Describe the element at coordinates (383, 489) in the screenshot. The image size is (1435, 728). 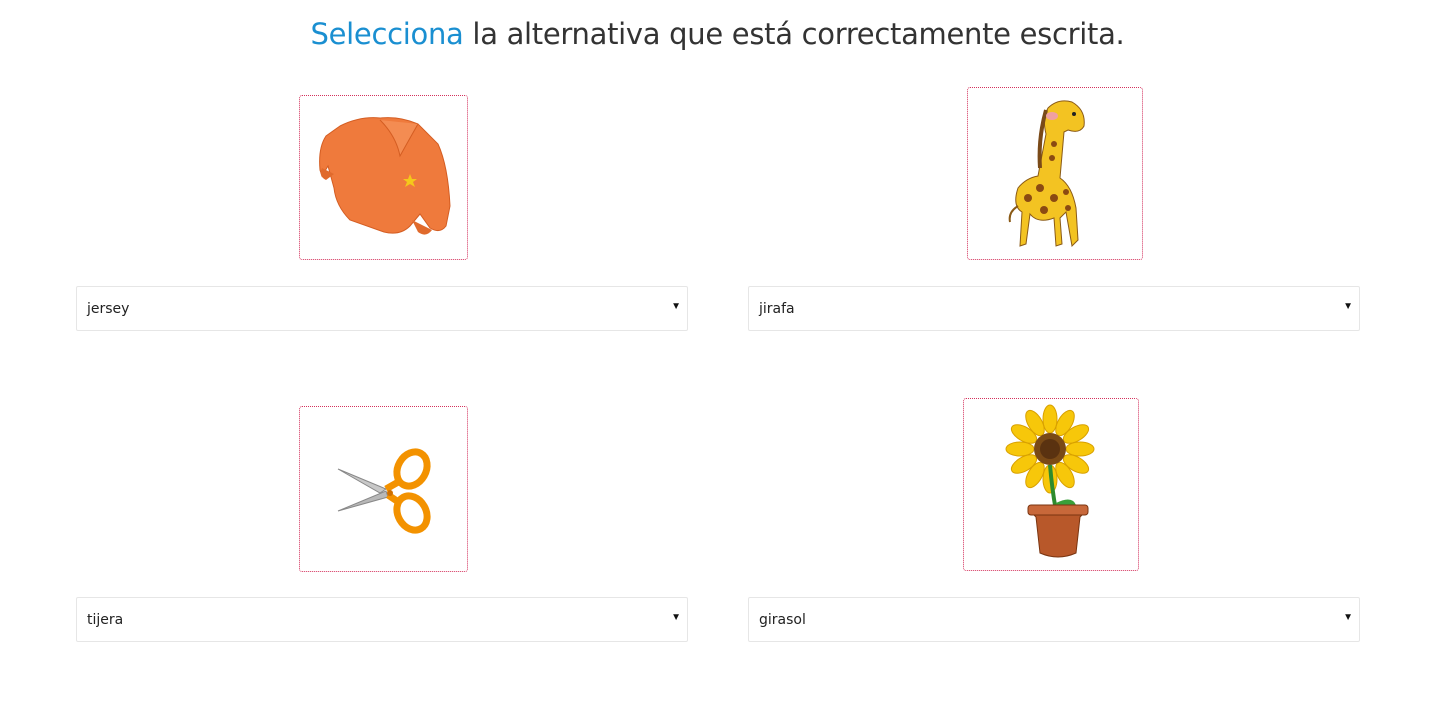
I see `scissors-image` at that location.